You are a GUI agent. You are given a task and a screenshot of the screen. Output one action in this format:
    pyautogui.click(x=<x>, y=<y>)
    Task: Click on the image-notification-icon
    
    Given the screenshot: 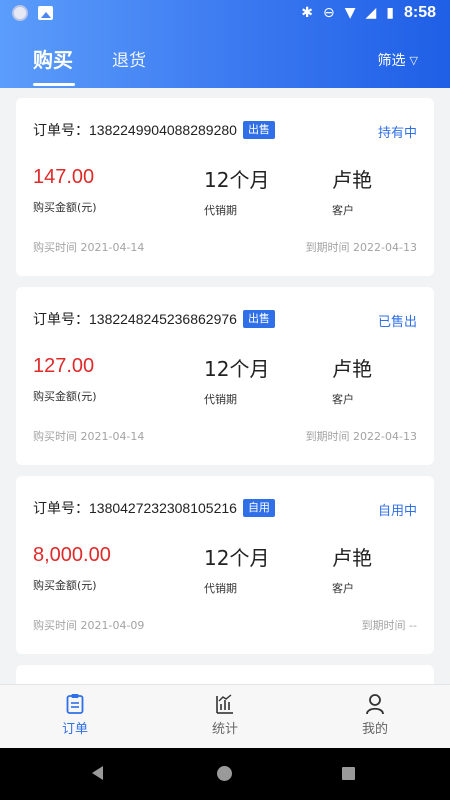 What is the action you would take?
    pyautogui.click(x=45, y=13)
    